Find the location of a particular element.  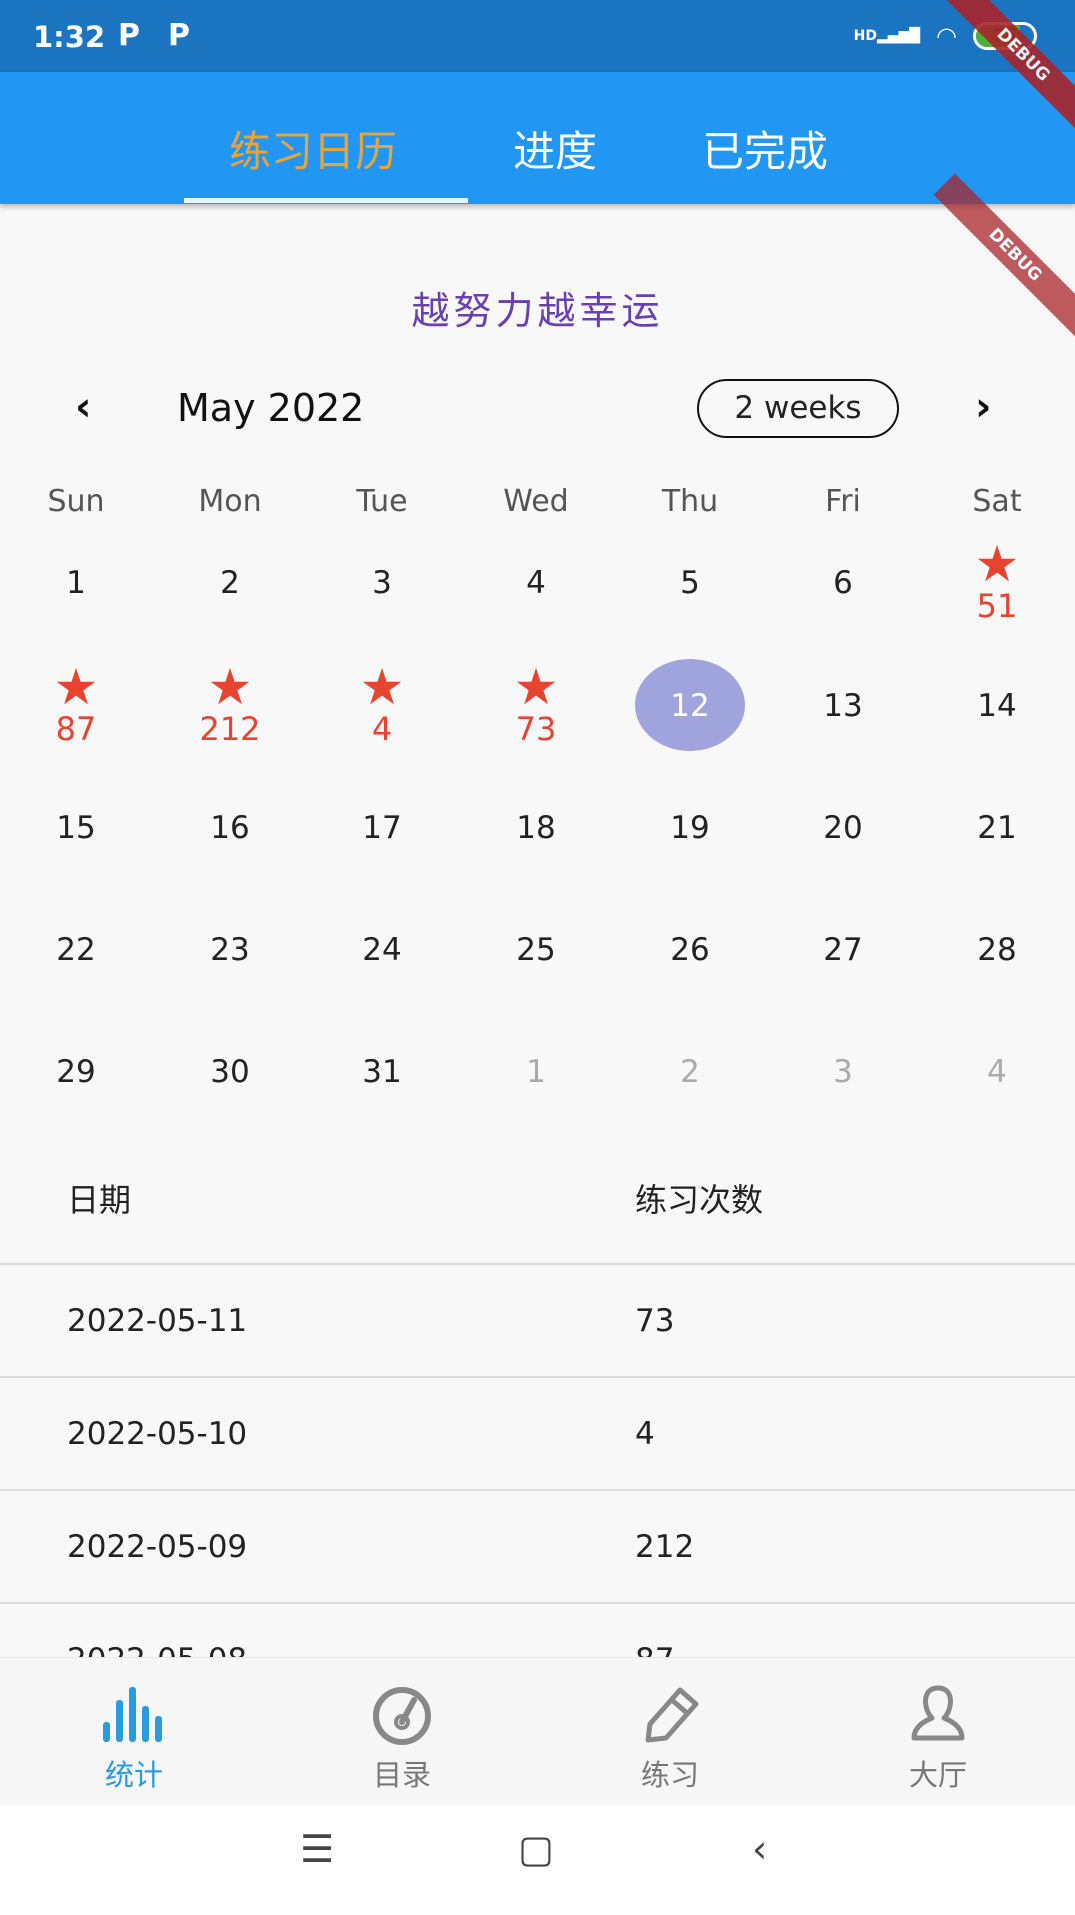

day-number: 28 is located at coordinates (997, 950).